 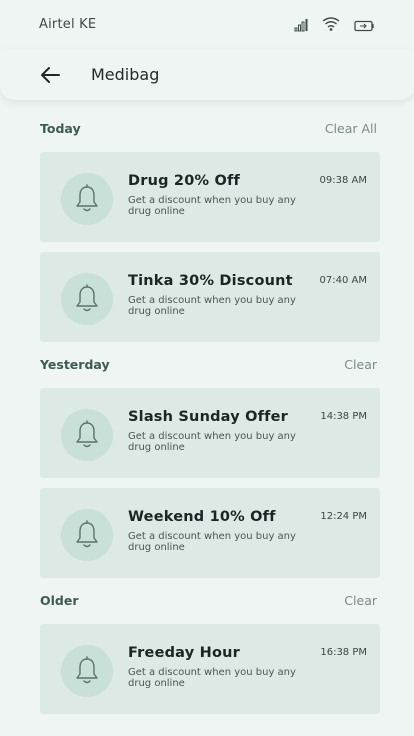 I want to click on notification-time: 07:40 AM, so click(x=343, y=280).